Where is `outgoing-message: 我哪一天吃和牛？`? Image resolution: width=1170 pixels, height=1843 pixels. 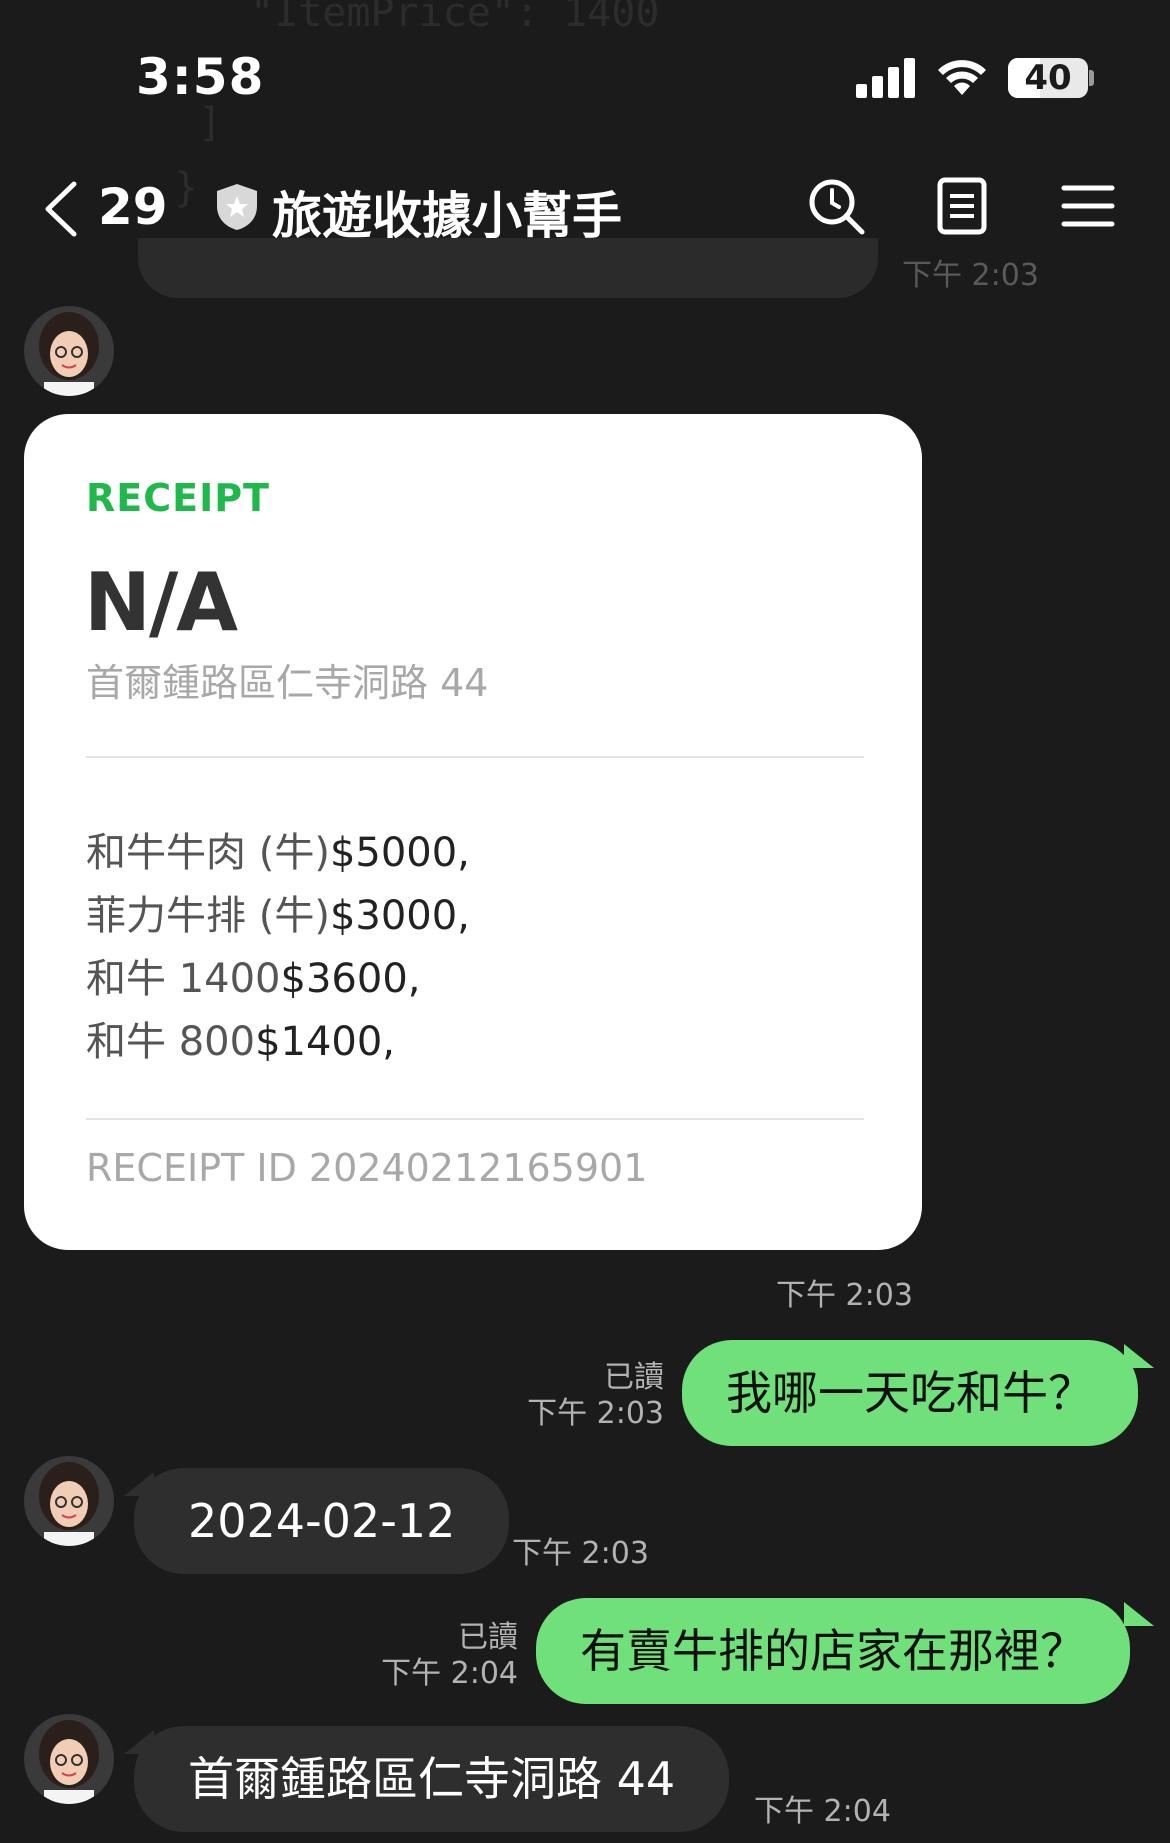
outgoing-message: 我哪一天吃和牛？ is located at coordinates (910, 1393).